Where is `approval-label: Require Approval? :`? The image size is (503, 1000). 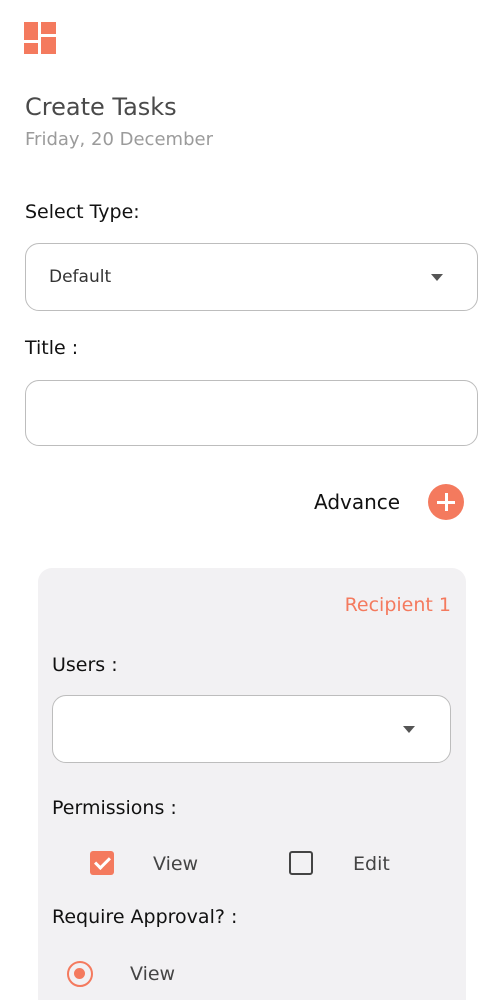 approval-label: Require Approval? : is located at coordinates (145, 917).